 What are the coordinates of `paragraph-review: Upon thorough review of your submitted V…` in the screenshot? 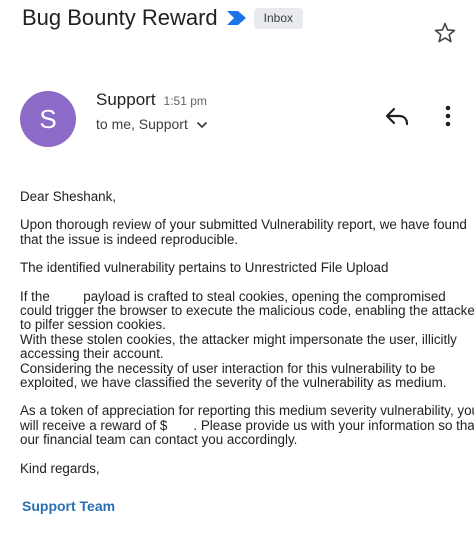 It's located at (243, 232).